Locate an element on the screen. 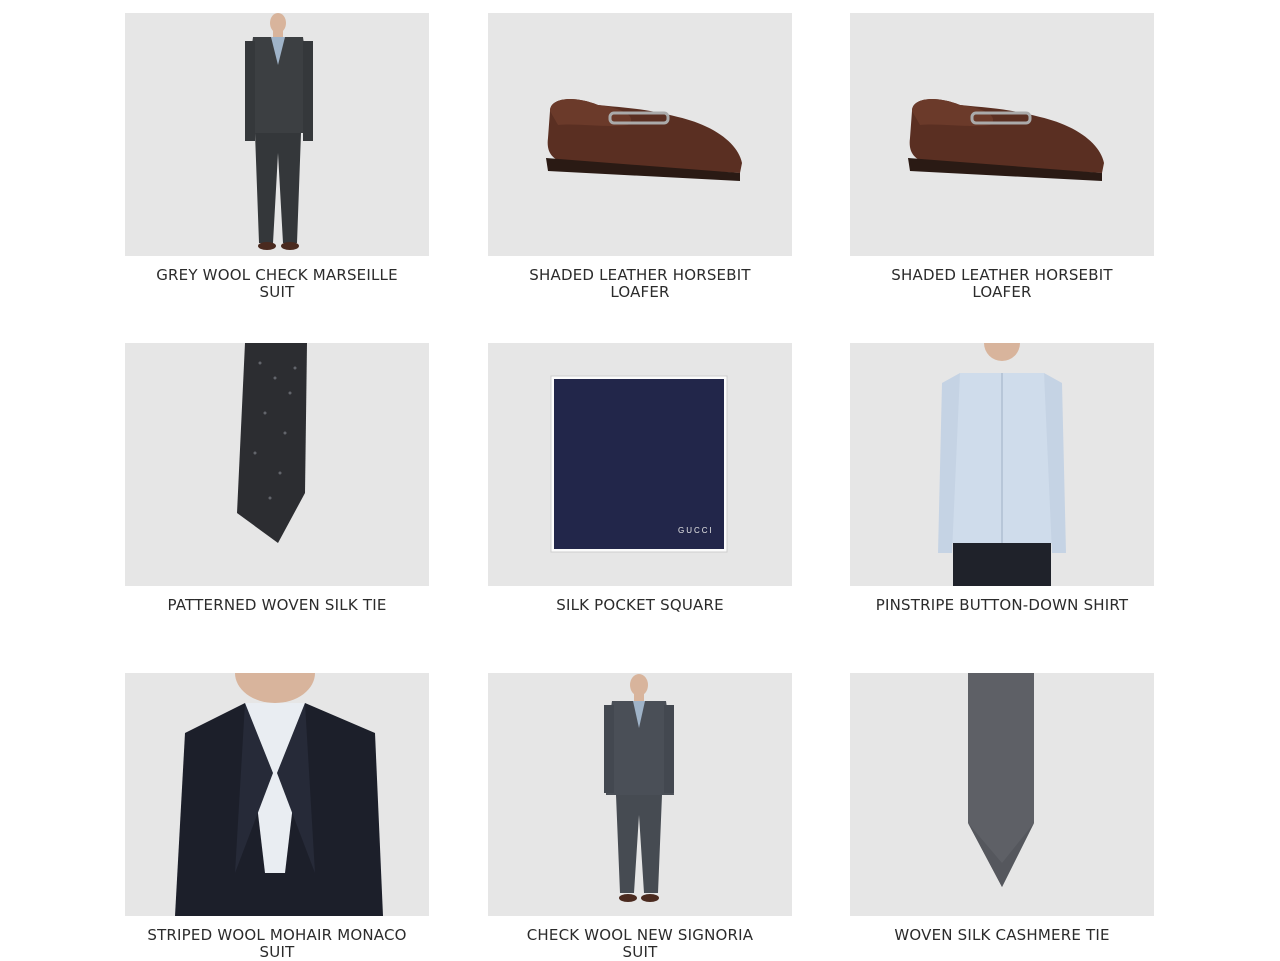  product-card: GUCCI SILK POCKET SQUARE is located at coordinates (640, 478).